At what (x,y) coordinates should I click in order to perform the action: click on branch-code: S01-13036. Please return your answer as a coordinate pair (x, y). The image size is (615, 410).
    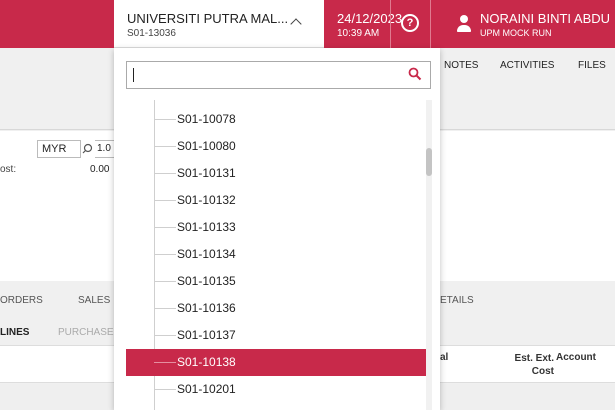
    Looking at the image, I should click on (151, 33).